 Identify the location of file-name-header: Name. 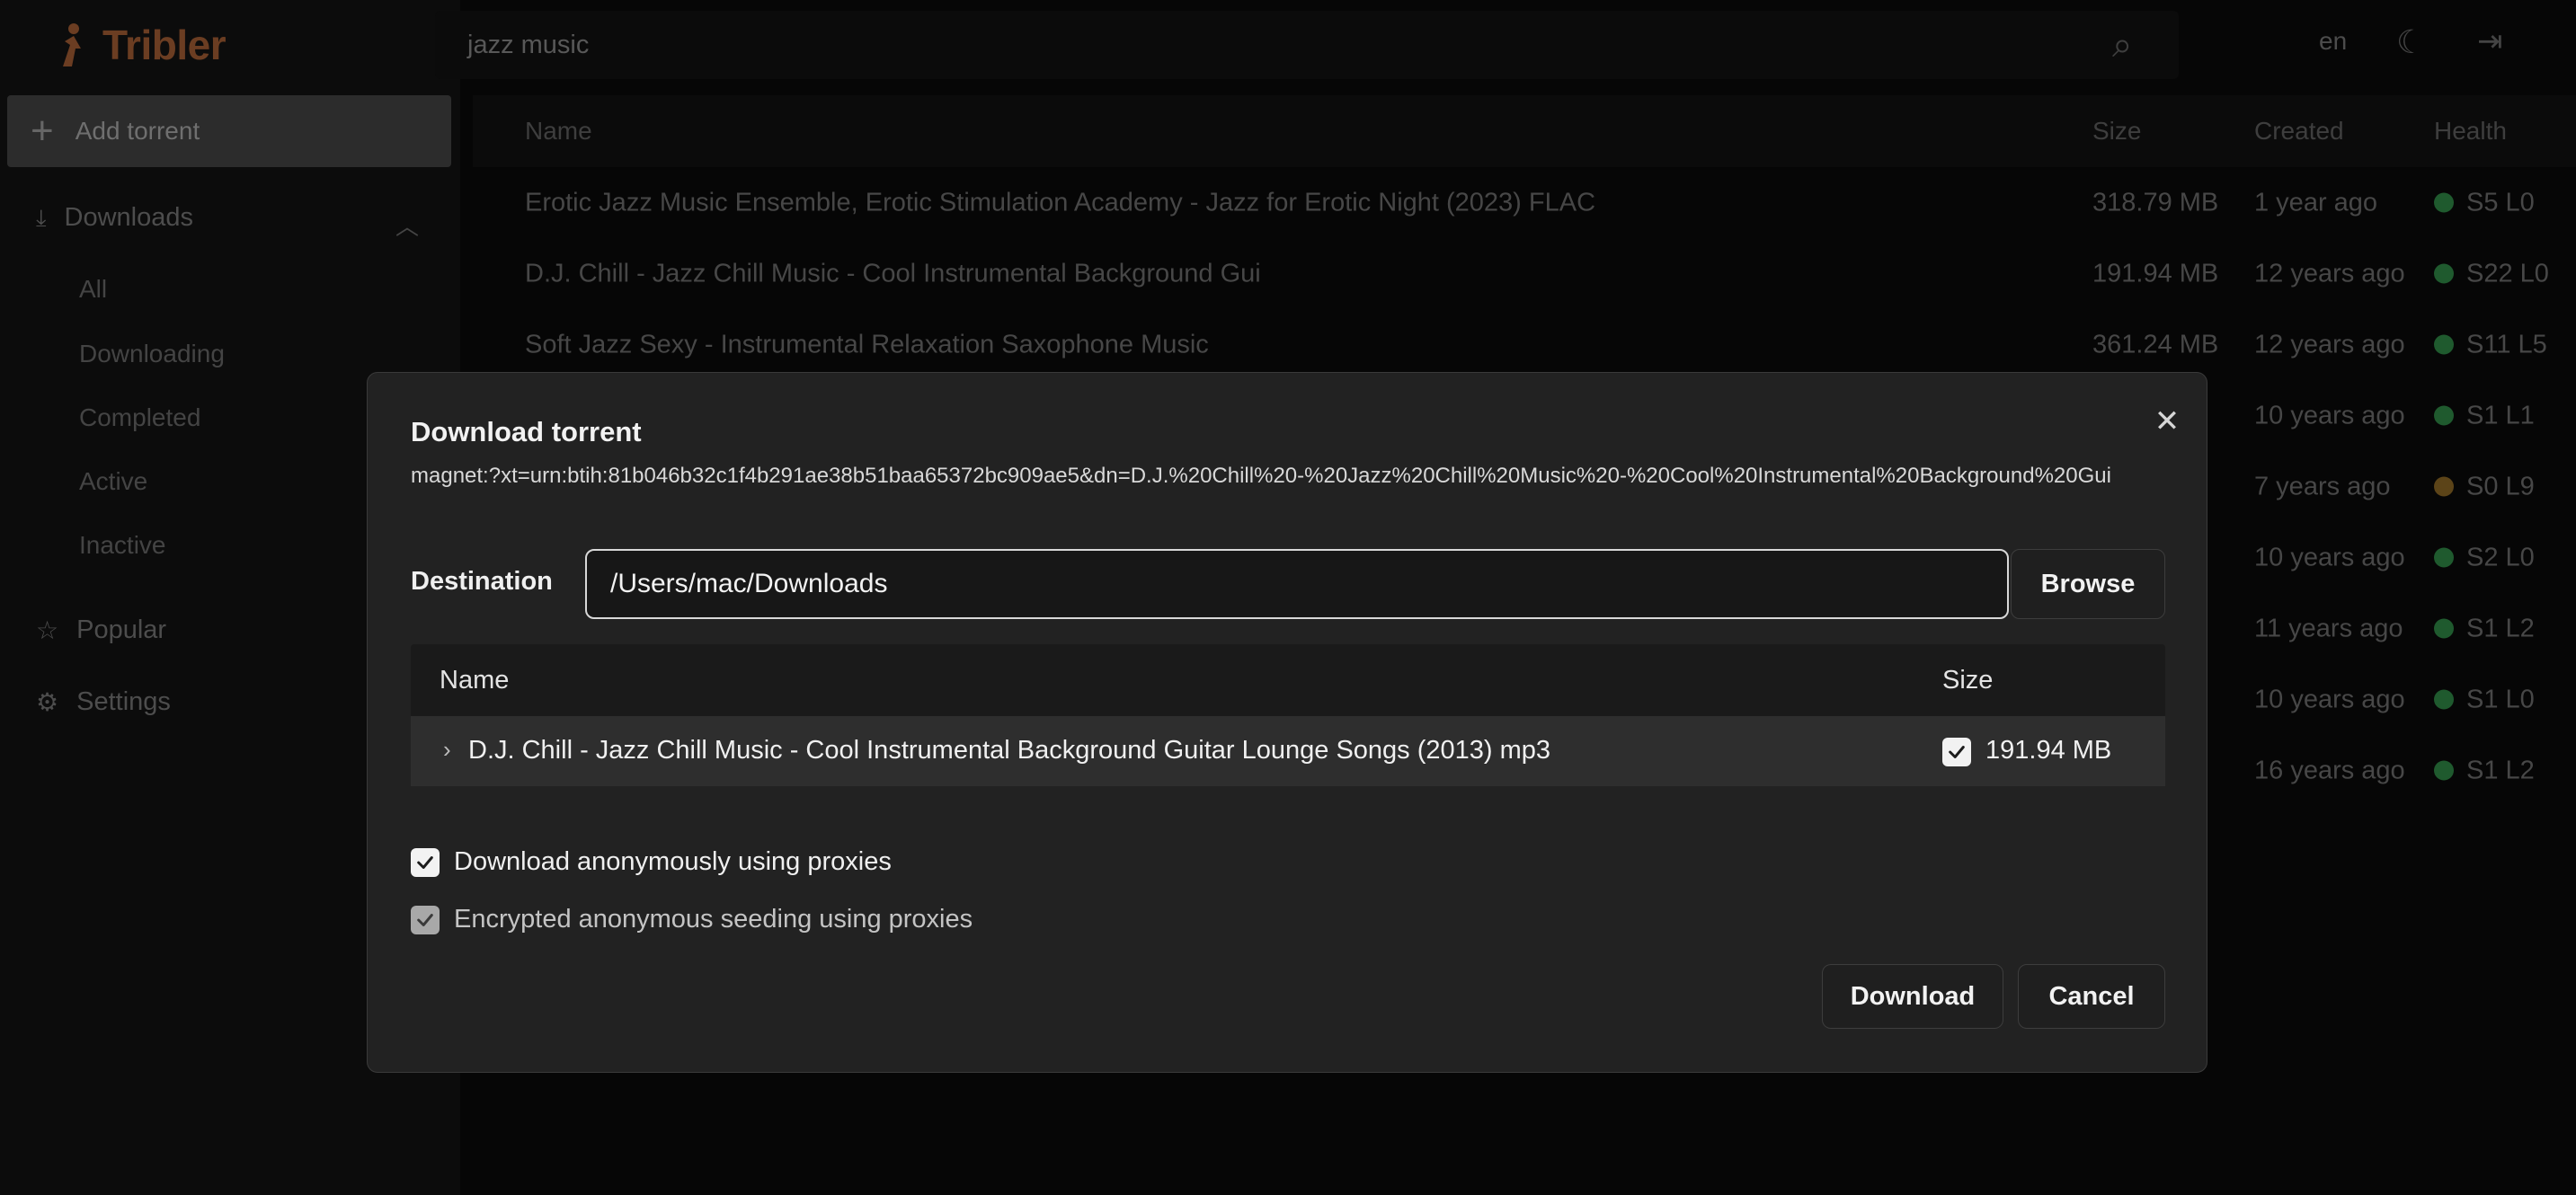
(474, 680).